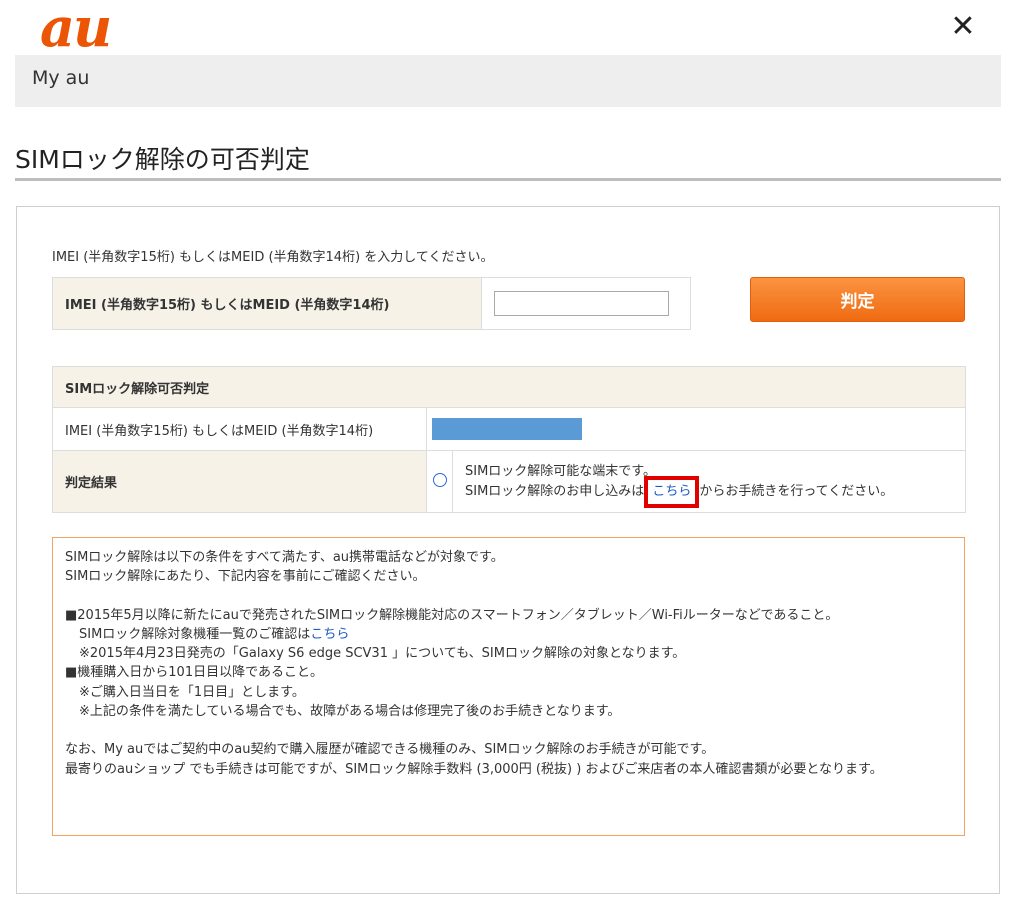  I want to click on au-logo: au, so click(76, 27).